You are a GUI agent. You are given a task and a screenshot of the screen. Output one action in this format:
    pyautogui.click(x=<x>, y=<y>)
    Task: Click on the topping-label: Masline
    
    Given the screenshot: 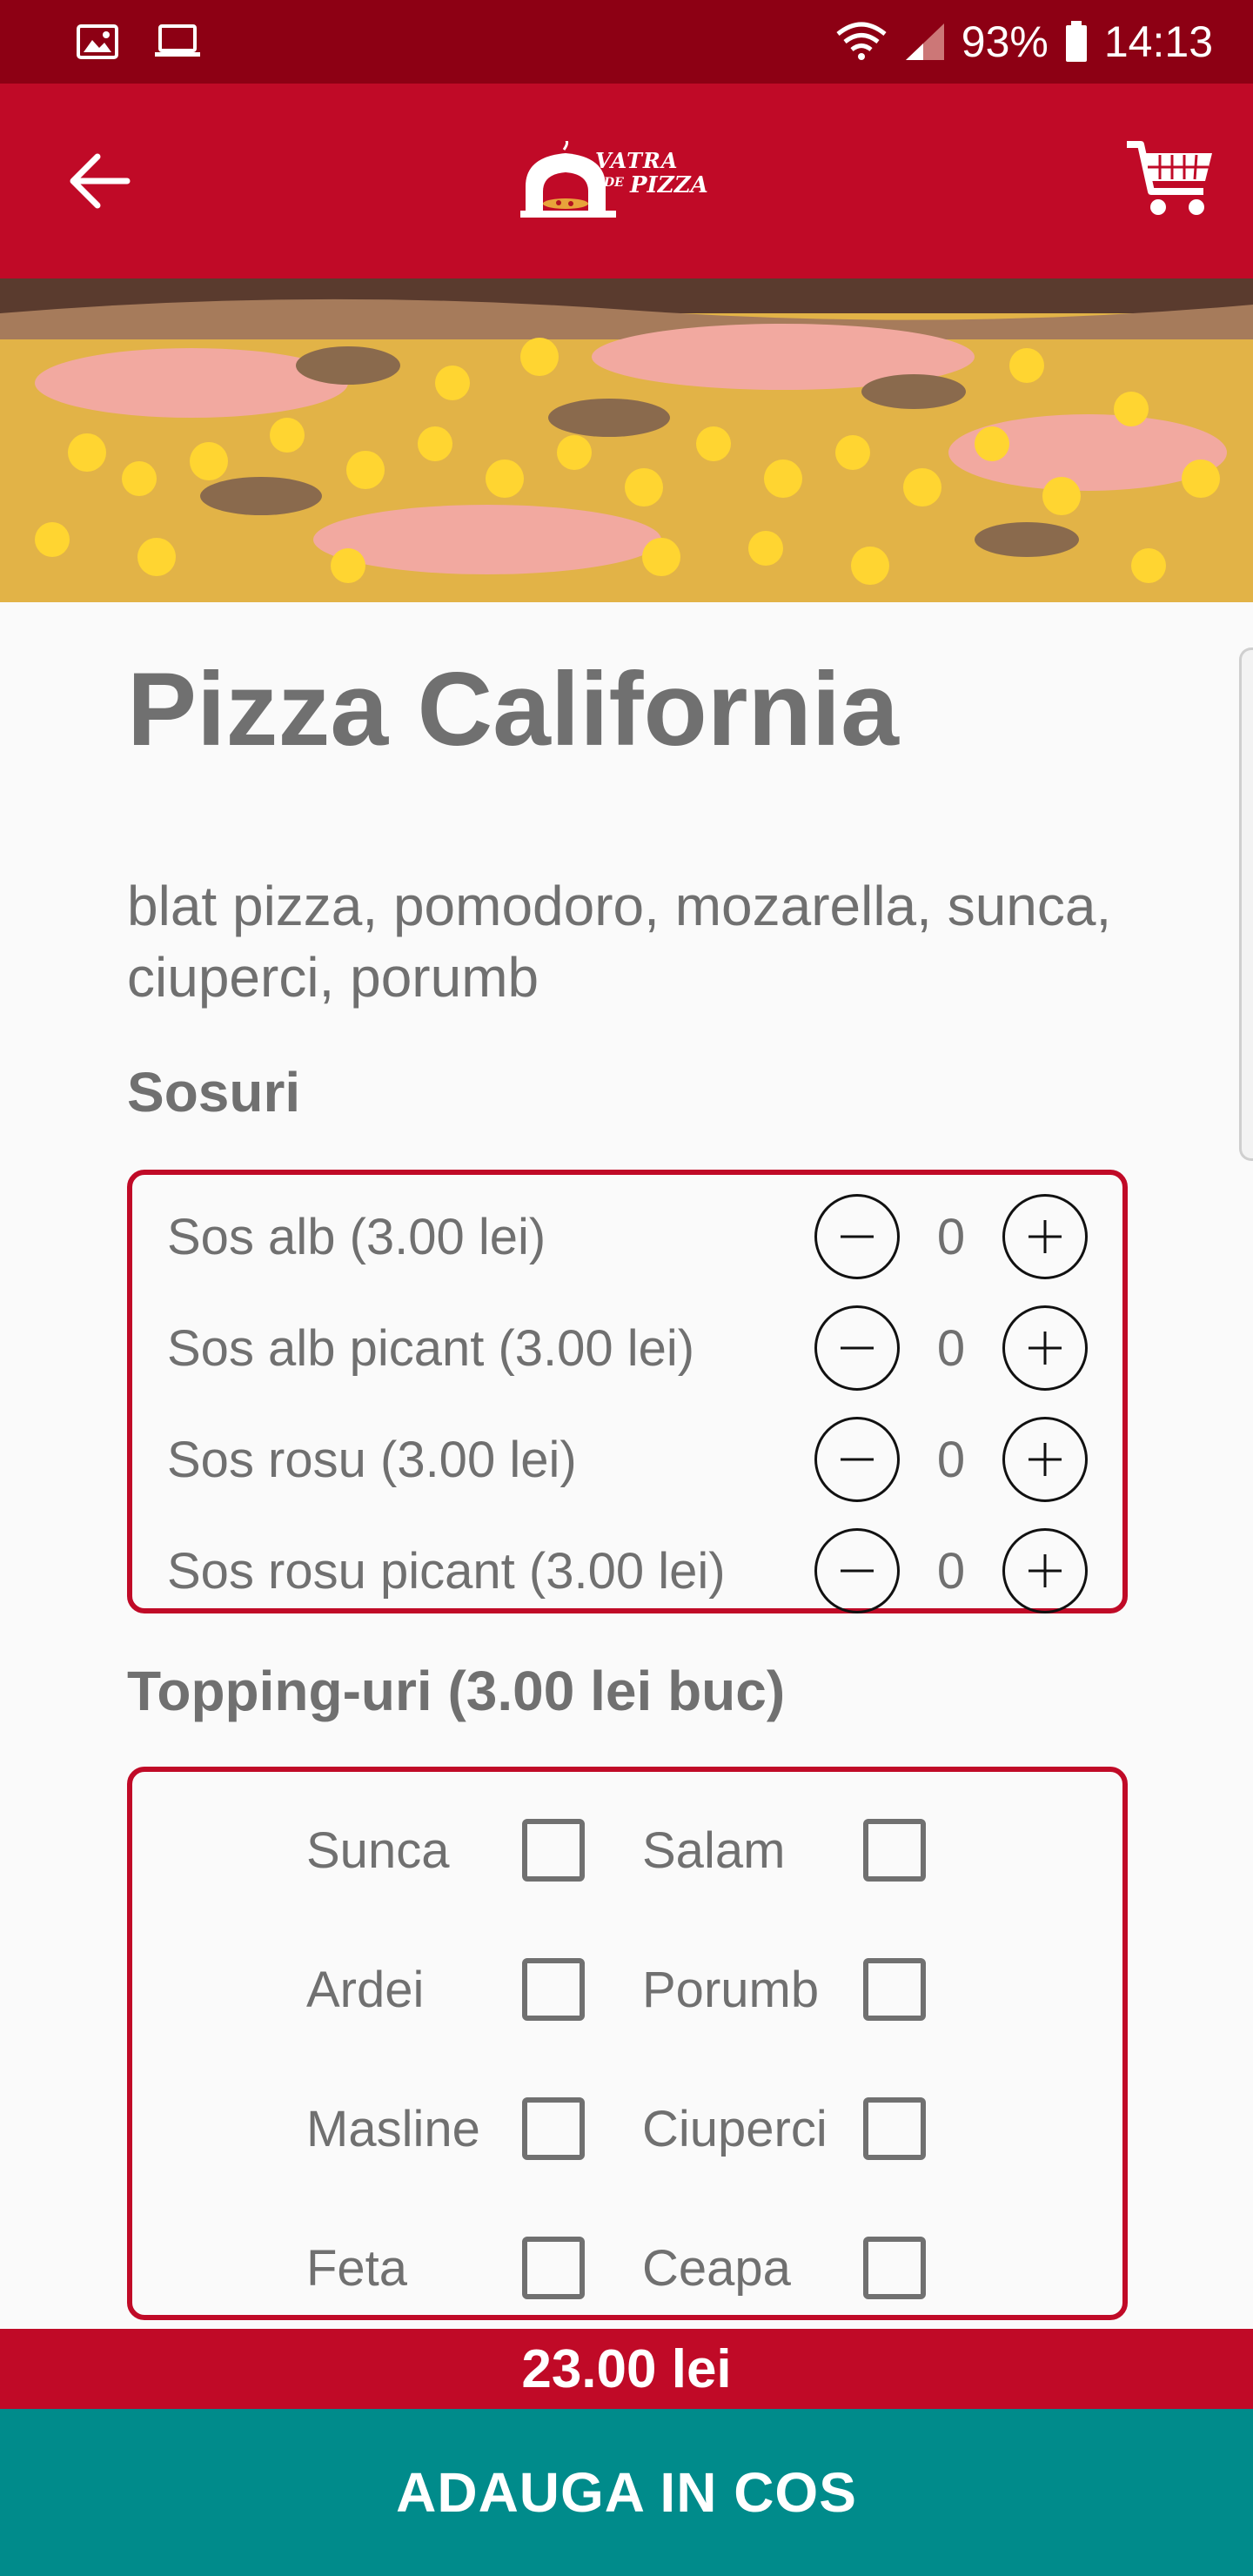 What is the action you would take?
    pyautogui.click(x=393, y=2128)
    